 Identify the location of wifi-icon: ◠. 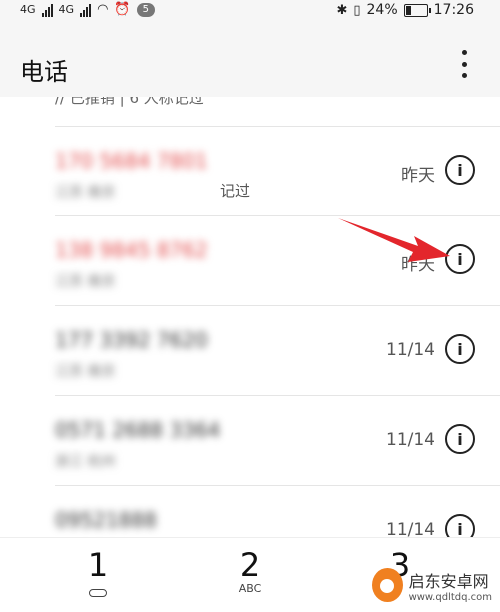
(103, 9).